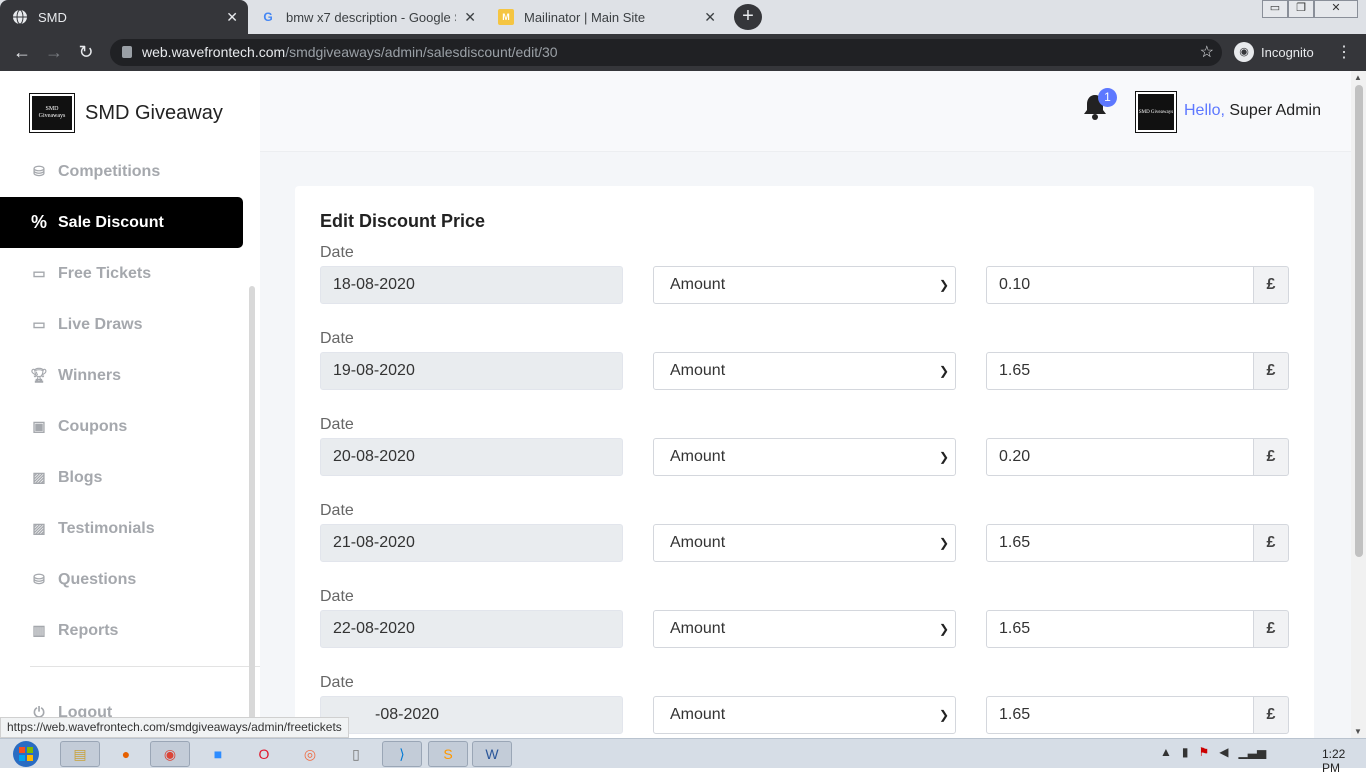 Image resolution: width=1366 pixels, height=775 pixels. What do you see at coordinates (1223, 752) in the screenshot?
I see `volume-icon: ◀` at bounding box center [1223, 752].